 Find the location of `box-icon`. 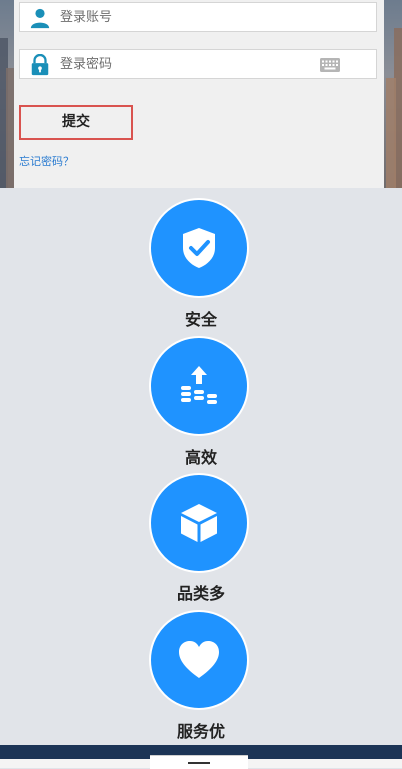

box-icon is located at coordinates (199, 523).